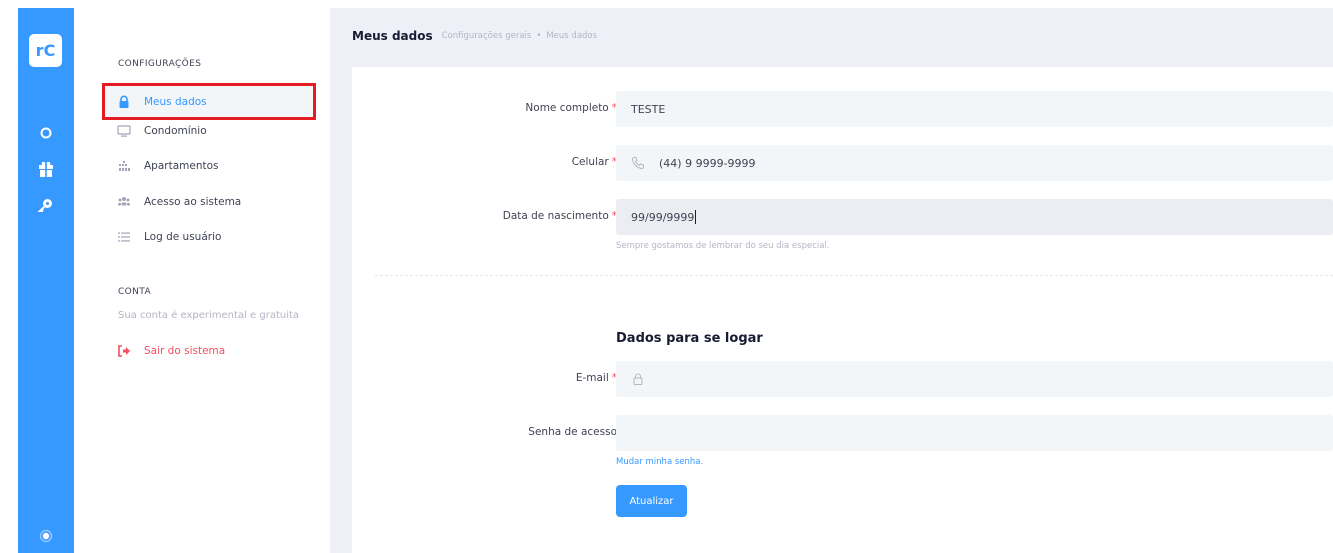  What do you see at coordinates (497, 378) in the screenshot?
I see `email-label: E-mail *` at bounding box center [497, 378].